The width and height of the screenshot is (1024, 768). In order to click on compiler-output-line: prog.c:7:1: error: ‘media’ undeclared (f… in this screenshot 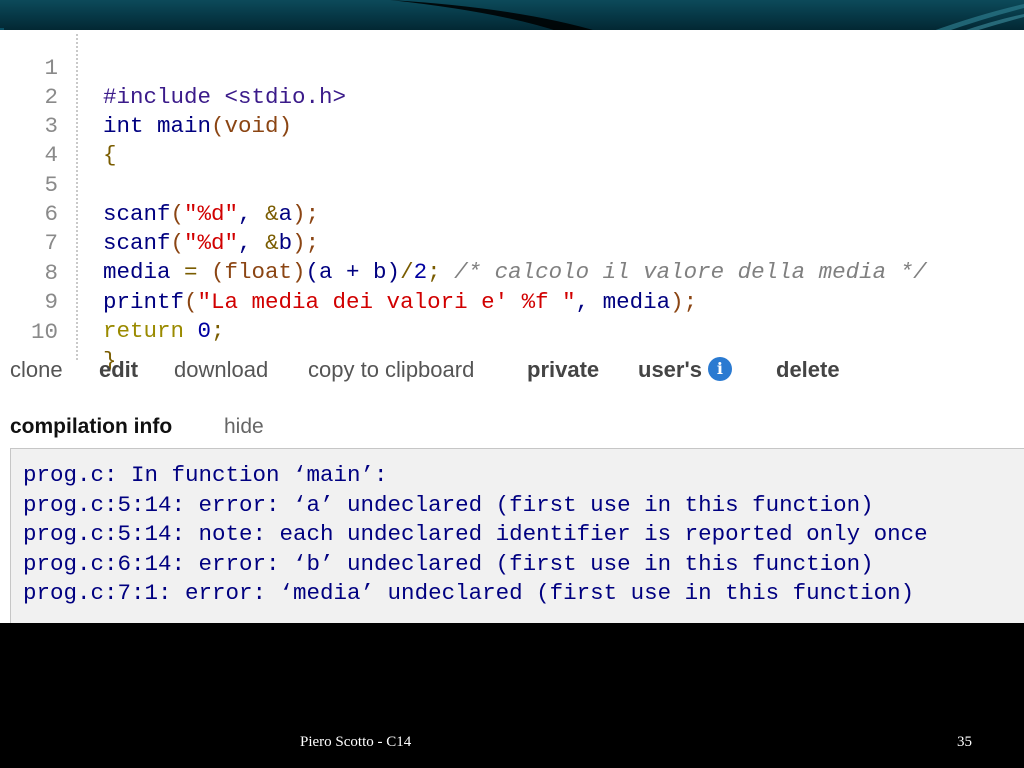, I will do `click(469, 593)`.